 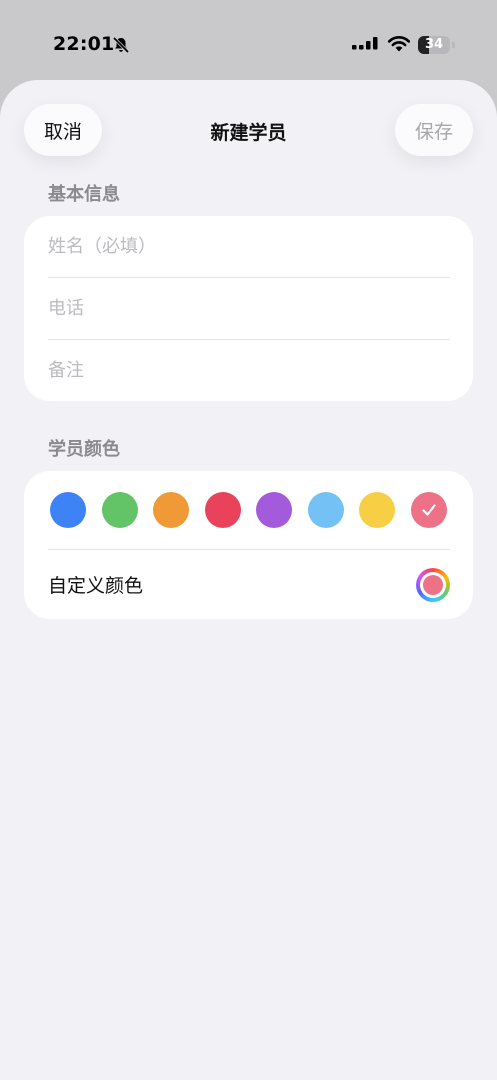 I want to click on custom-color-preview, so click(x=433, y=585).